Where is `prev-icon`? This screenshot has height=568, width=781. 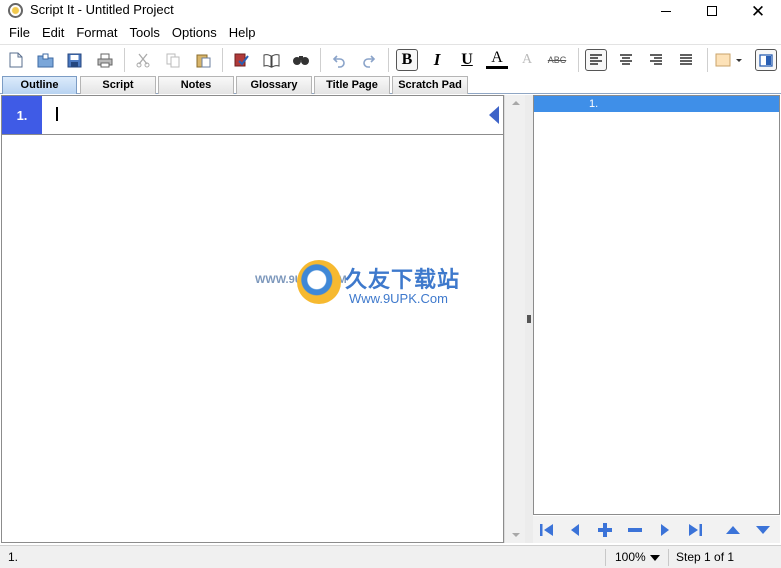
prev-icon is located at coordinates (575, 530).